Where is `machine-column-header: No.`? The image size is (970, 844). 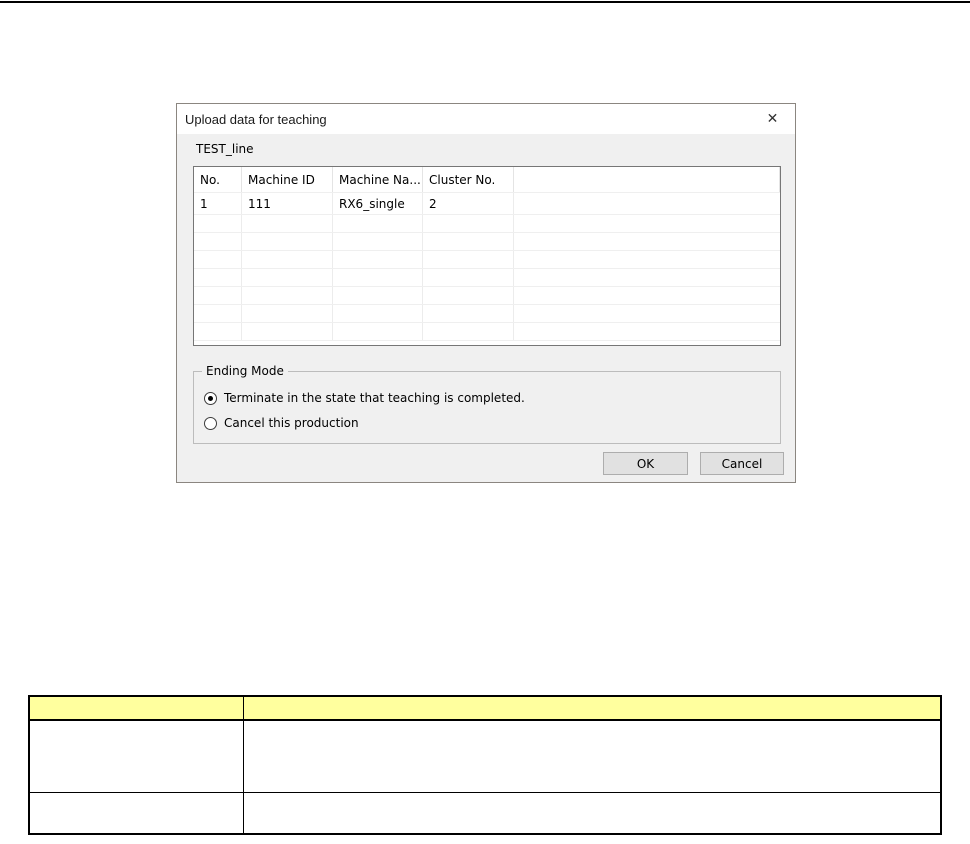
machine-column-header: No. is located at coordinates (218, 179).